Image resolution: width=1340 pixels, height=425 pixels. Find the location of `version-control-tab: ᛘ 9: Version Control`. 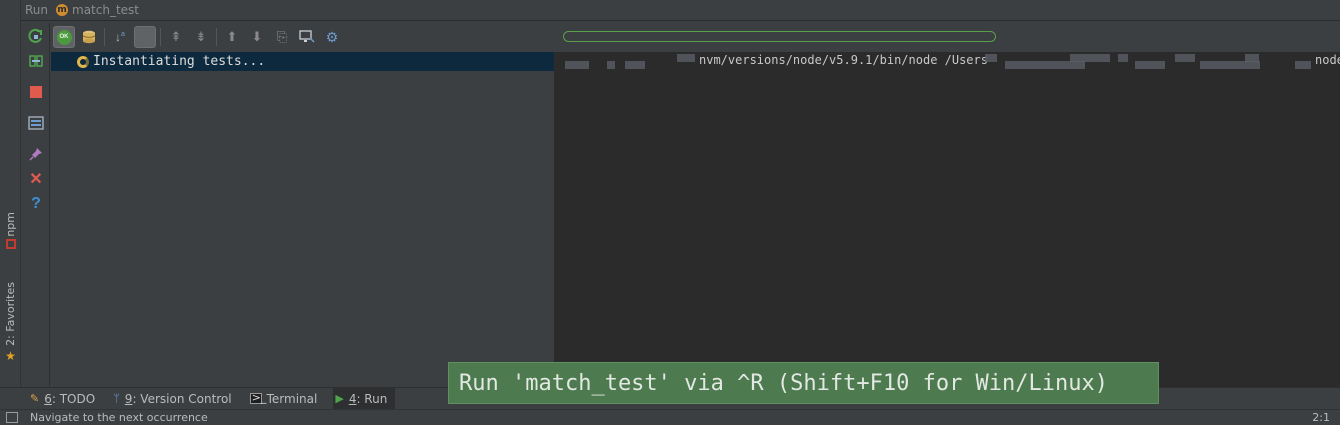

version-control-tab: ᛘ 9: Version Control is located at coordinates (175, 399).